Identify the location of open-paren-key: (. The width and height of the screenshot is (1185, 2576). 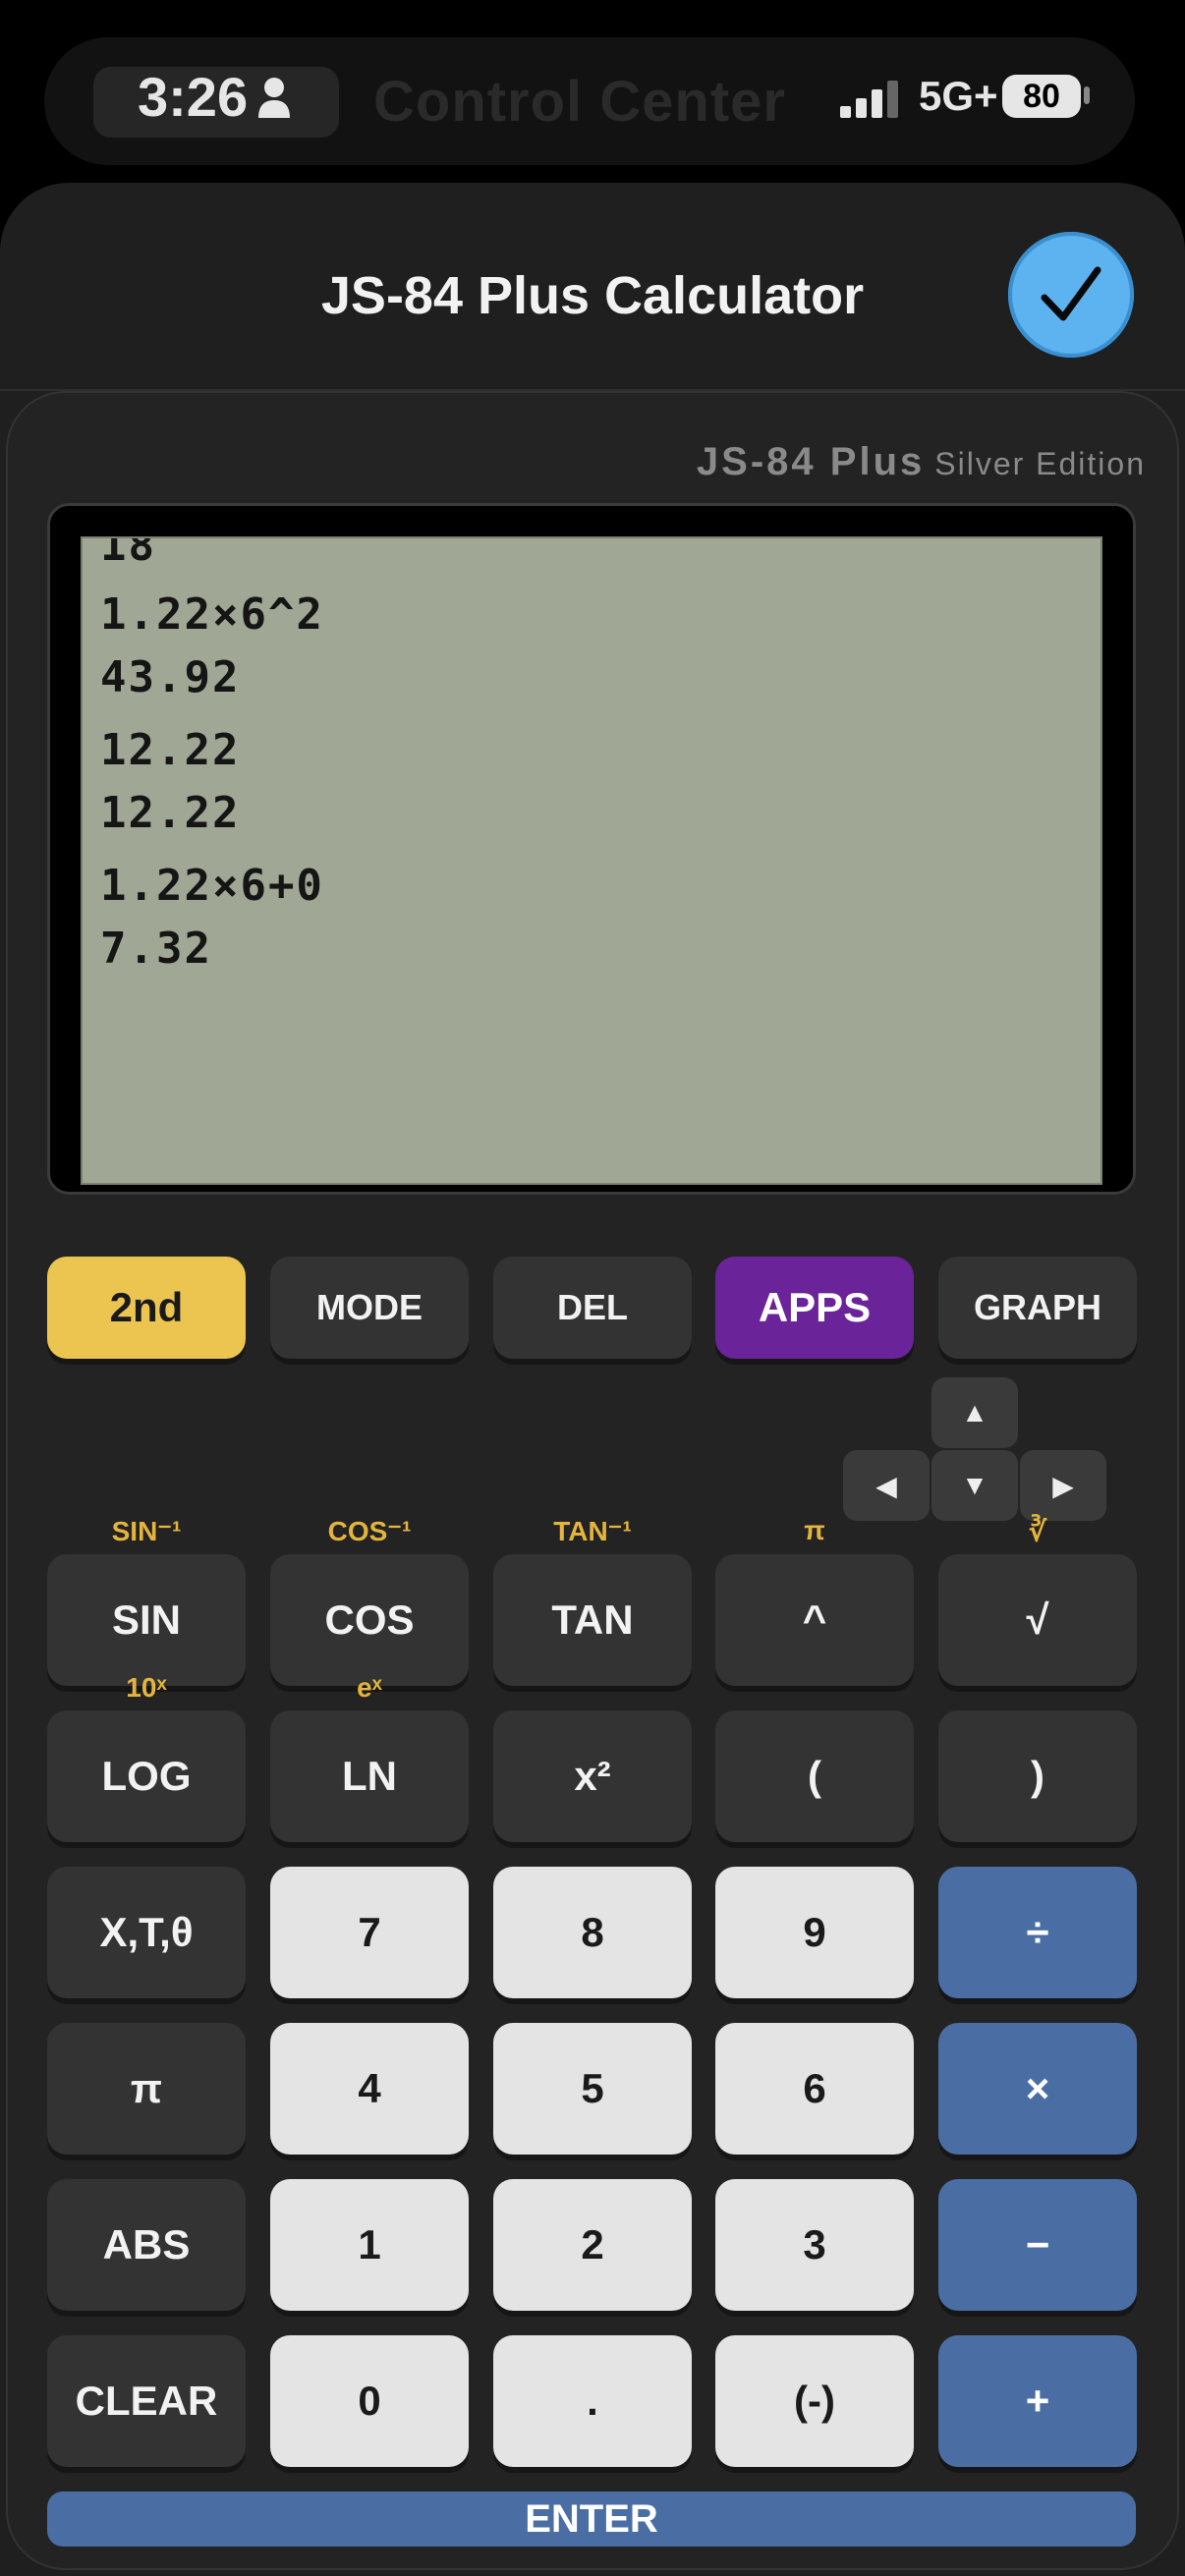
(815, 1776).